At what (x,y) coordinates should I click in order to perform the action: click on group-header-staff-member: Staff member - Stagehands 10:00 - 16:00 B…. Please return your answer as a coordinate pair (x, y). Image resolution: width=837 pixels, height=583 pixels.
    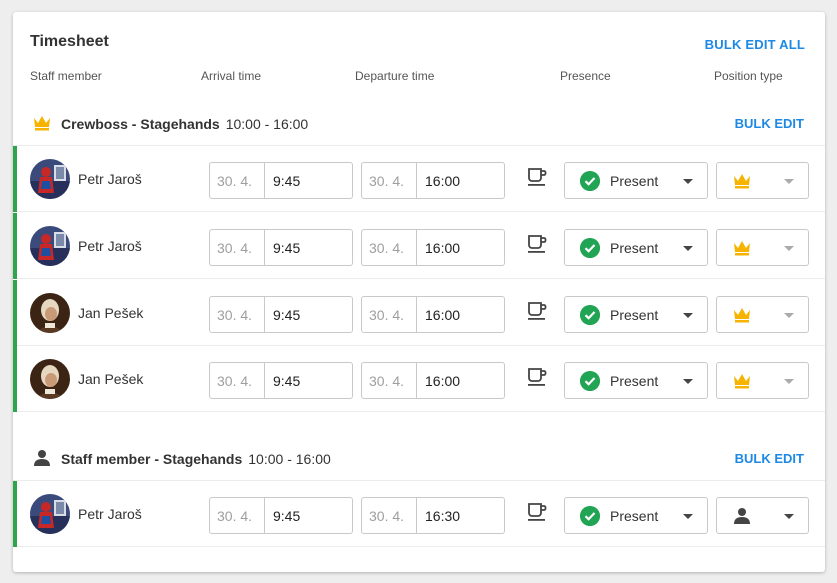
    Looking at the image, I should click on (419, 458).